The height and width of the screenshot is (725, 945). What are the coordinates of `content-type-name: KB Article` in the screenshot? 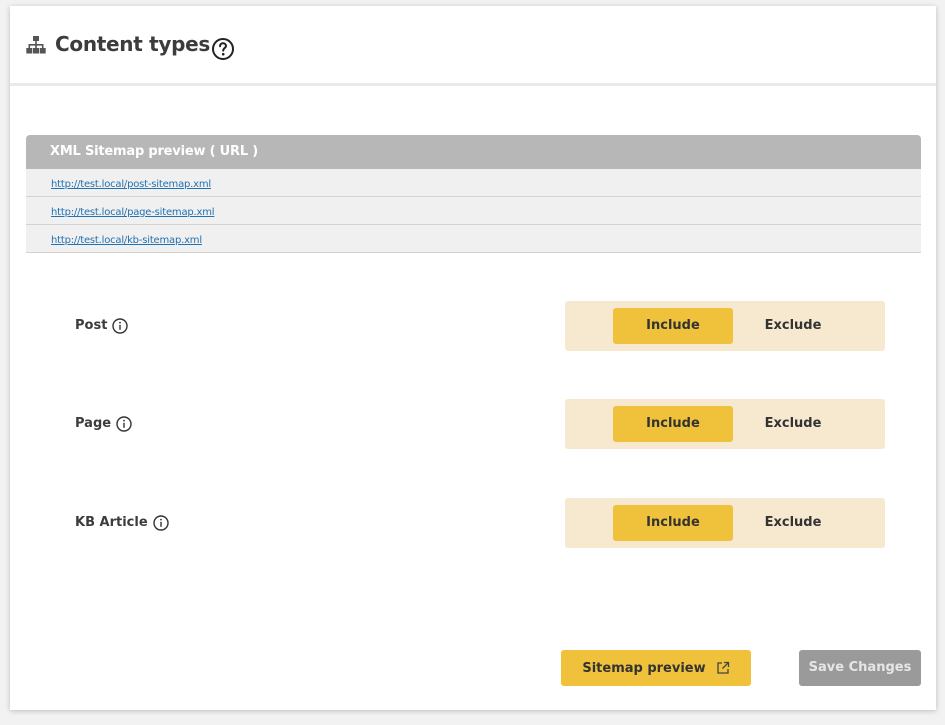 It's located at (111, 522).